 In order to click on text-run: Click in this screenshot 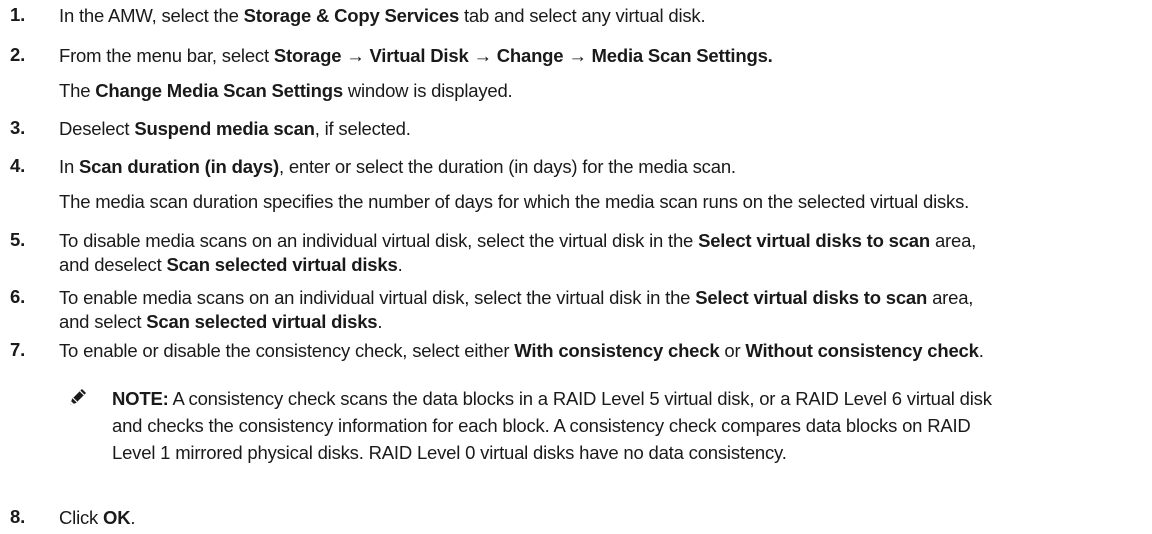, I will do `click(81, 517)`.